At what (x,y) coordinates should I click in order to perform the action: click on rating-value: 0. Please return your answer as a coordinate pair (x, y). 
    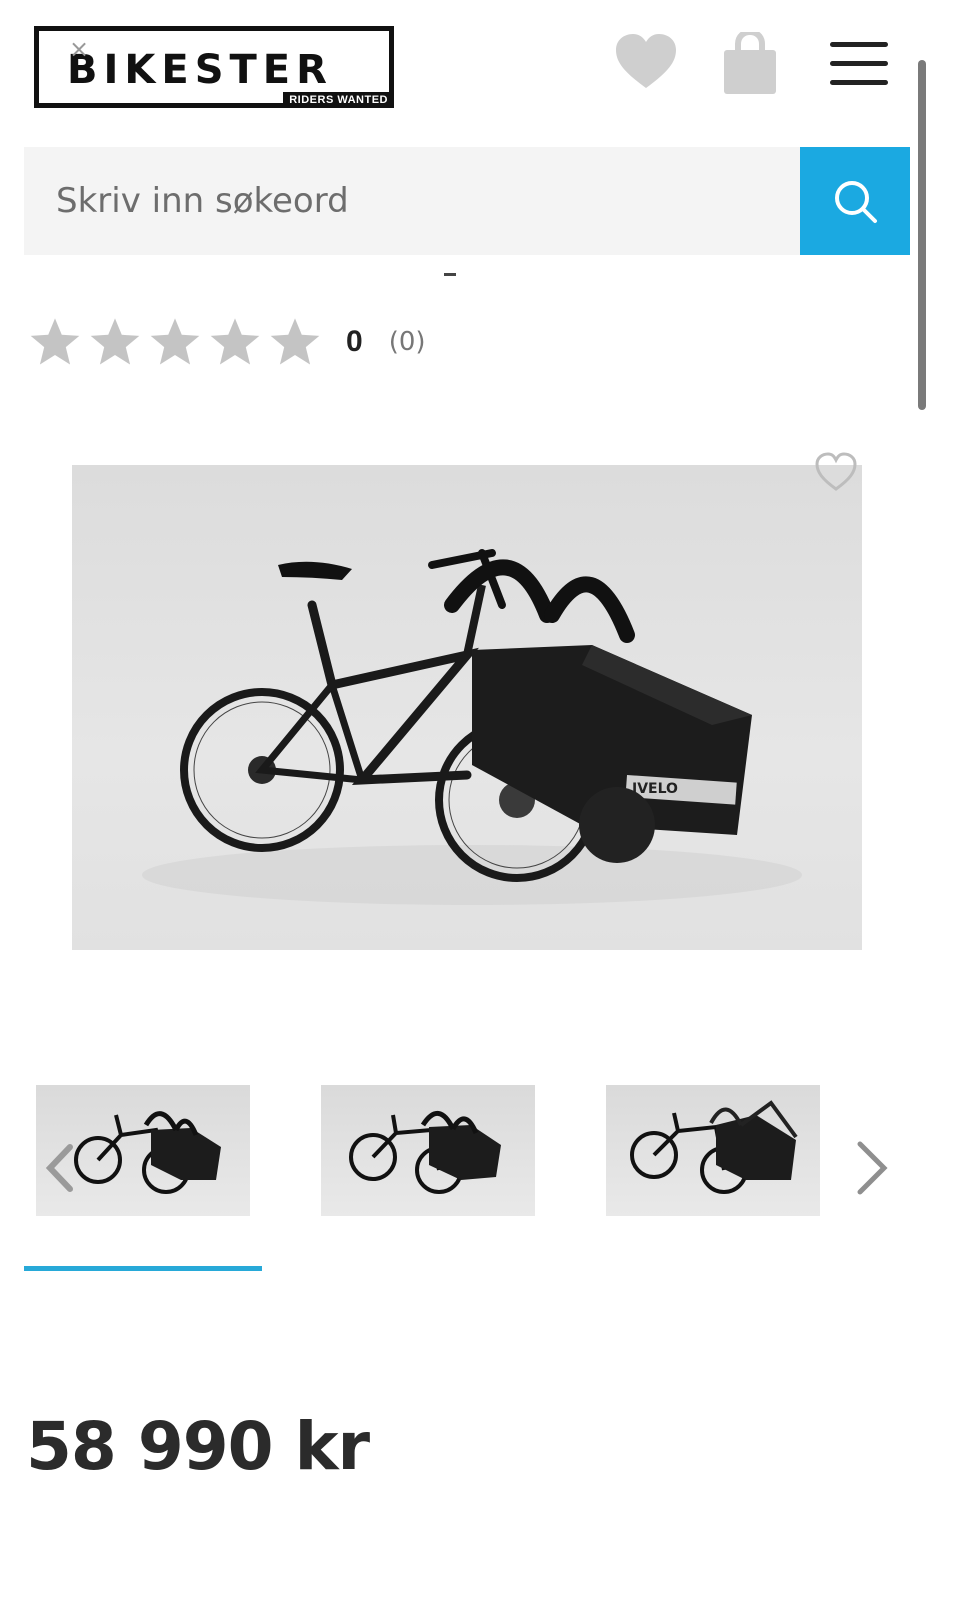
    Looking at the image, I should click on (354, 341).